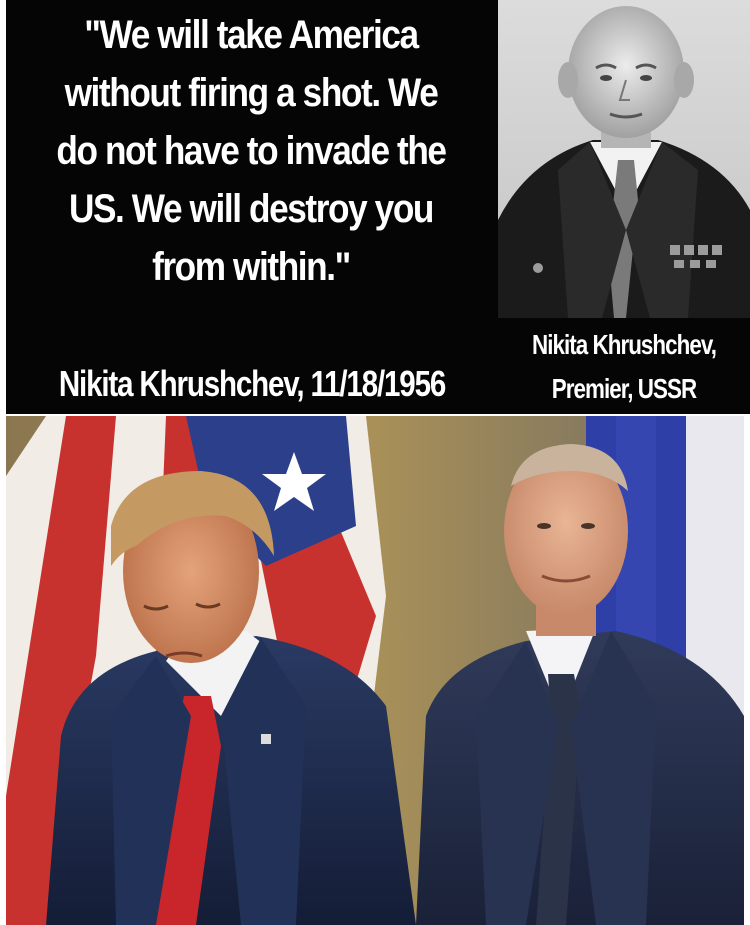  I want to click on portrait-photo, so click(624, 159).